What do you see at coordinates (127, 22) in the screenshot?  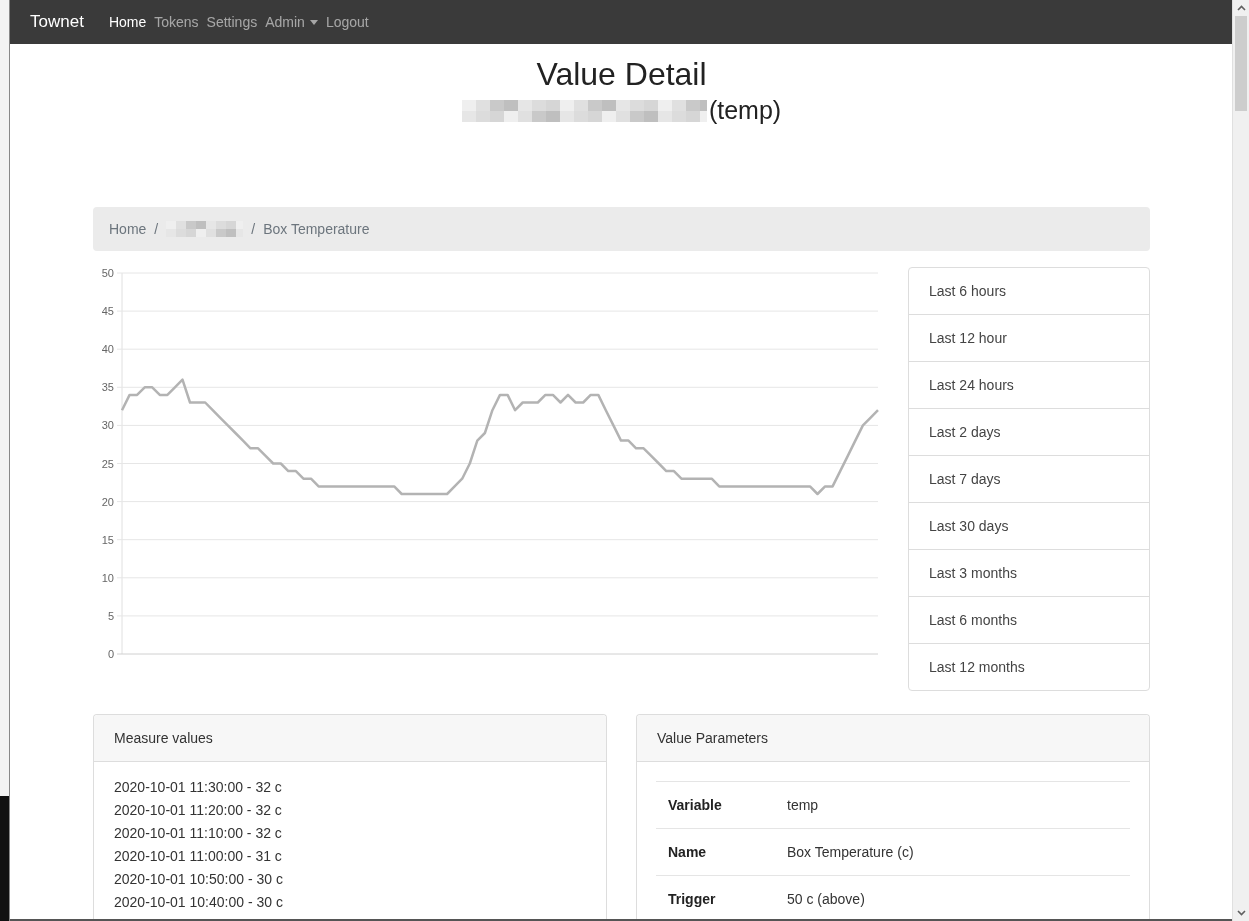 I see `nav-link: Home` at bounding box center [127, 22].